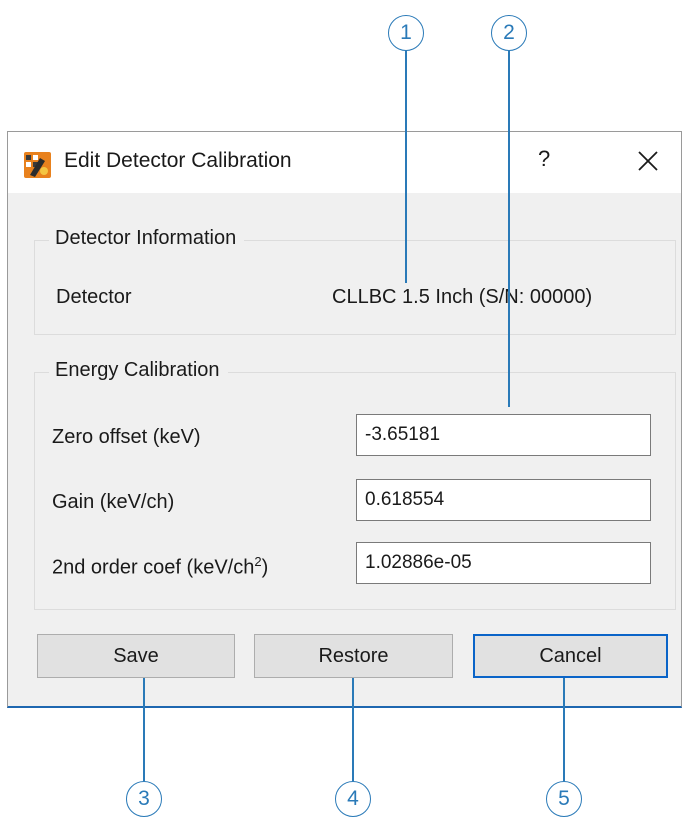 The width and height of the screenshot is (687, 823). What do you see at coordinates (353, 799) in the screenshot?
I see `callout-4: 4` at bounding box center [353, 799].